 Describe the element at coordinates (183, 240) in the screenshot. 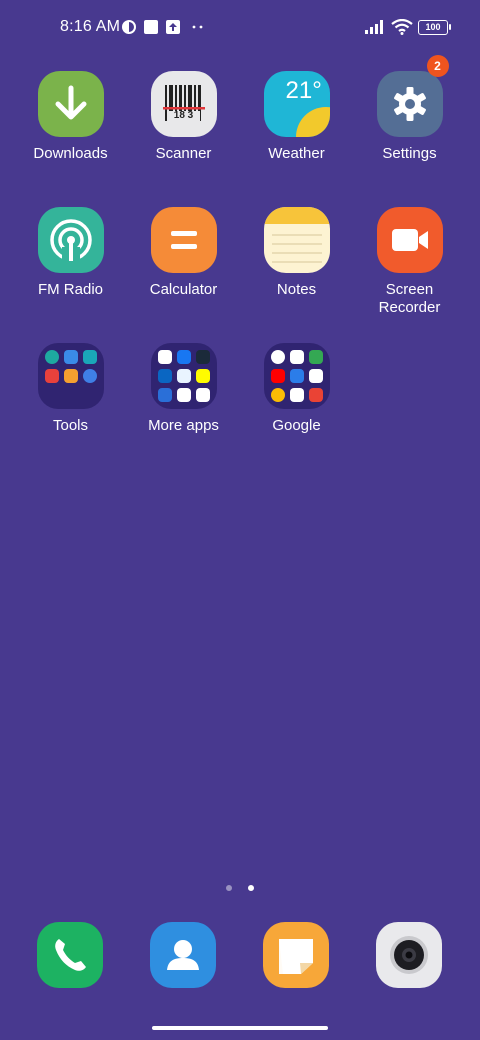

I see `calculator-icon` at that location.